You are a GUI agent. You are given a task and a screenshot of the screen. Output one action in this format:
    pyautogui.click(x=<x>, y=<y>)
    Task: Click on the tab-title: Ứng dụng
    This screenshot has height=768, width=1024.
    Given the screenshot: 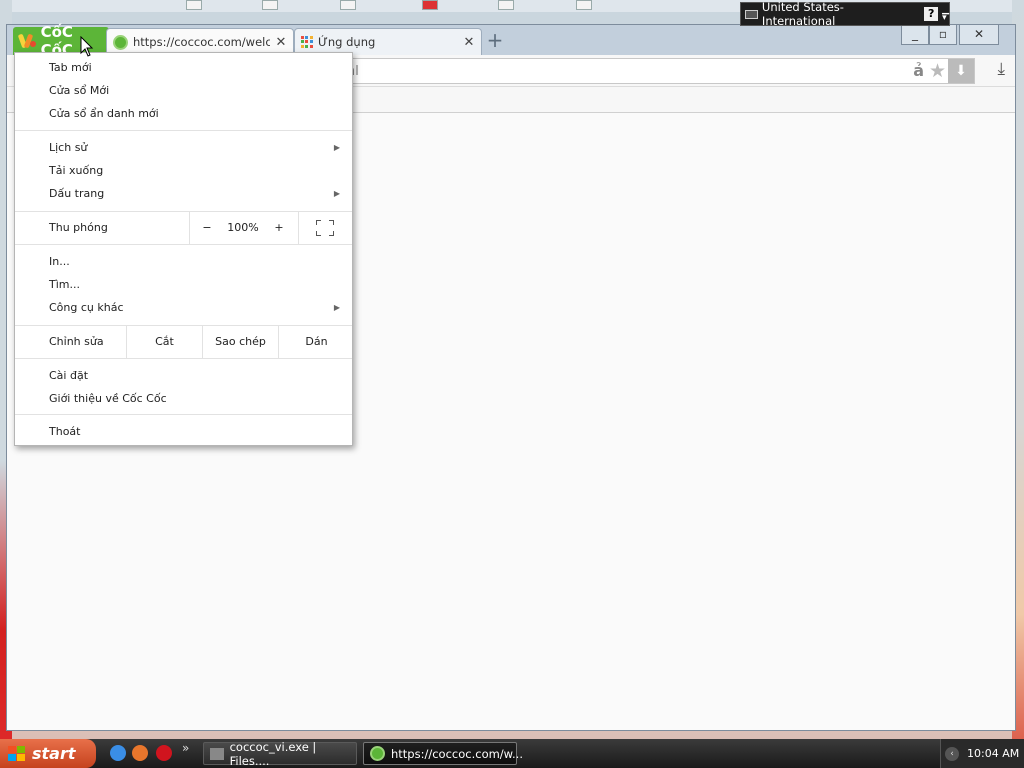 What is the action you would take?
    pyautogui.click(x=347, y=42)
    